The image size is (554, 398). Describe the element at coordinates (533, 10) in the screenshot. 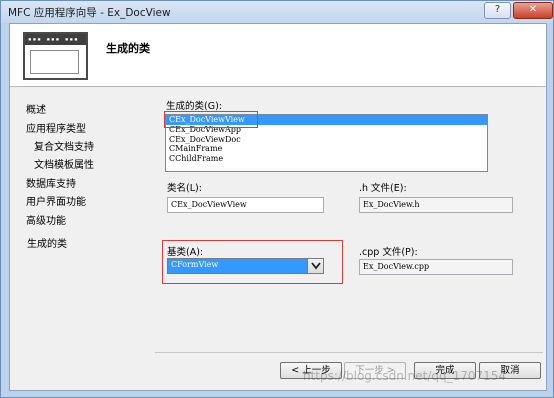

I see `close-button: ✕` at that location.